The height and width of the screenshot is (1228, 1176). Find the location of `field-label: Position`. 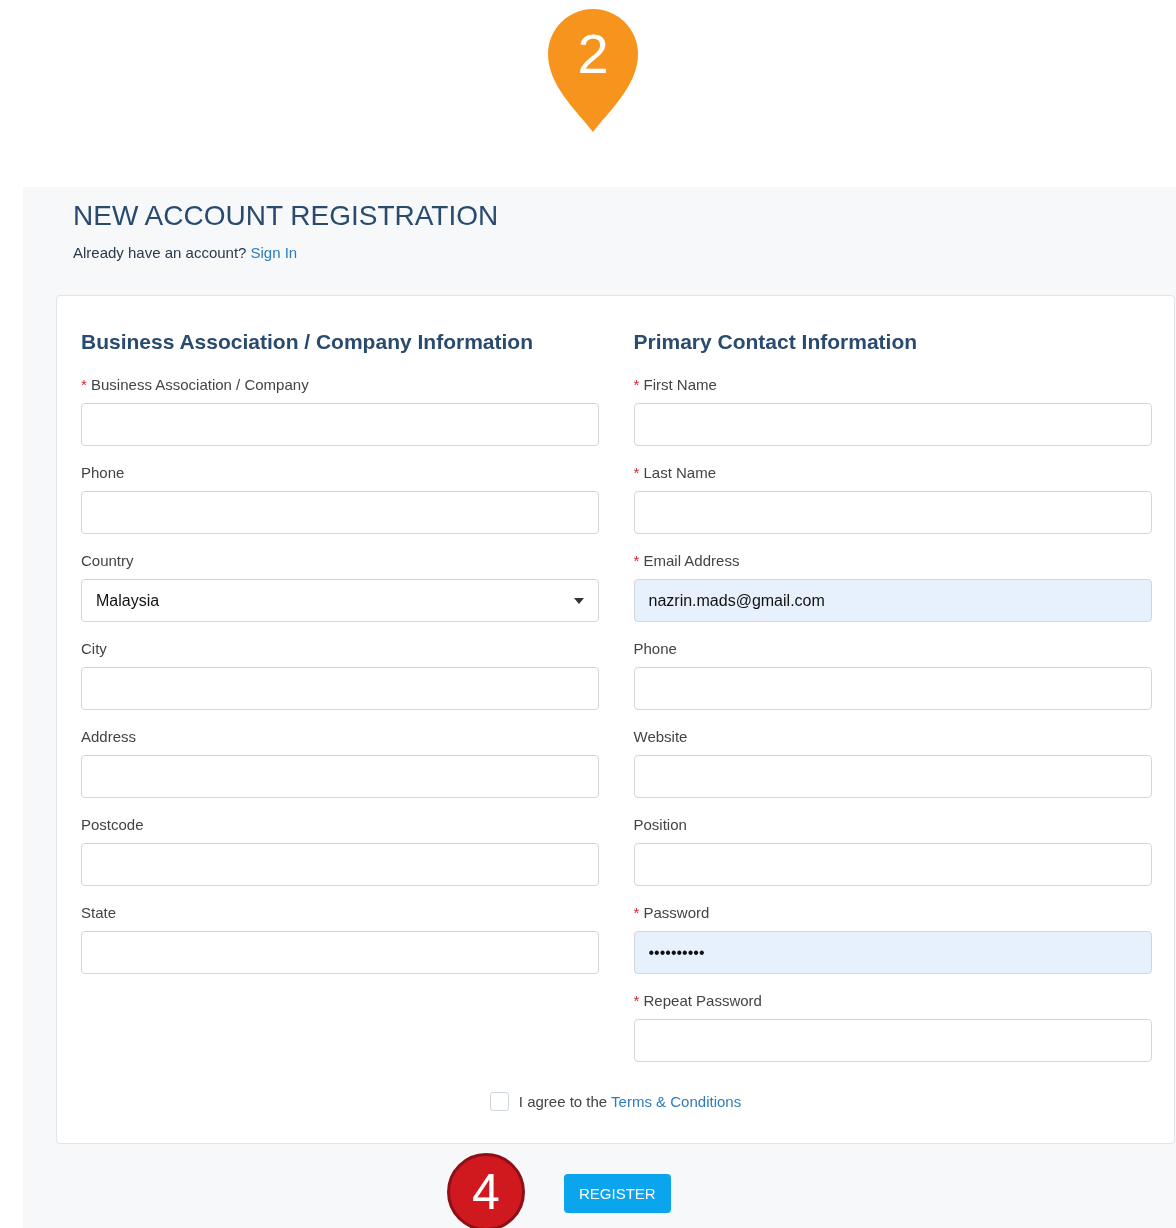

field-label: Position is located at coordinates (660, 825).